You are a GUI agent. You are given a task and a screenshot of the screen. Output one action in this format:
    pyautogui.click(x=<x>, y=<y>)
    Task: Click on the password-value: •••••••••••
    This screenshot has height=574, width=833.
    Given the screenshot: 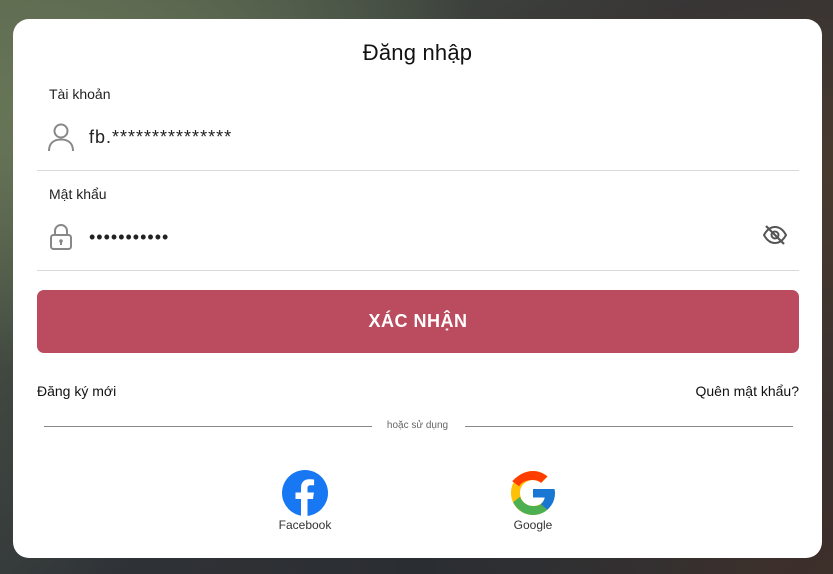 What is the action you would take?
    pyautogui.click(x=444, y=237)
    